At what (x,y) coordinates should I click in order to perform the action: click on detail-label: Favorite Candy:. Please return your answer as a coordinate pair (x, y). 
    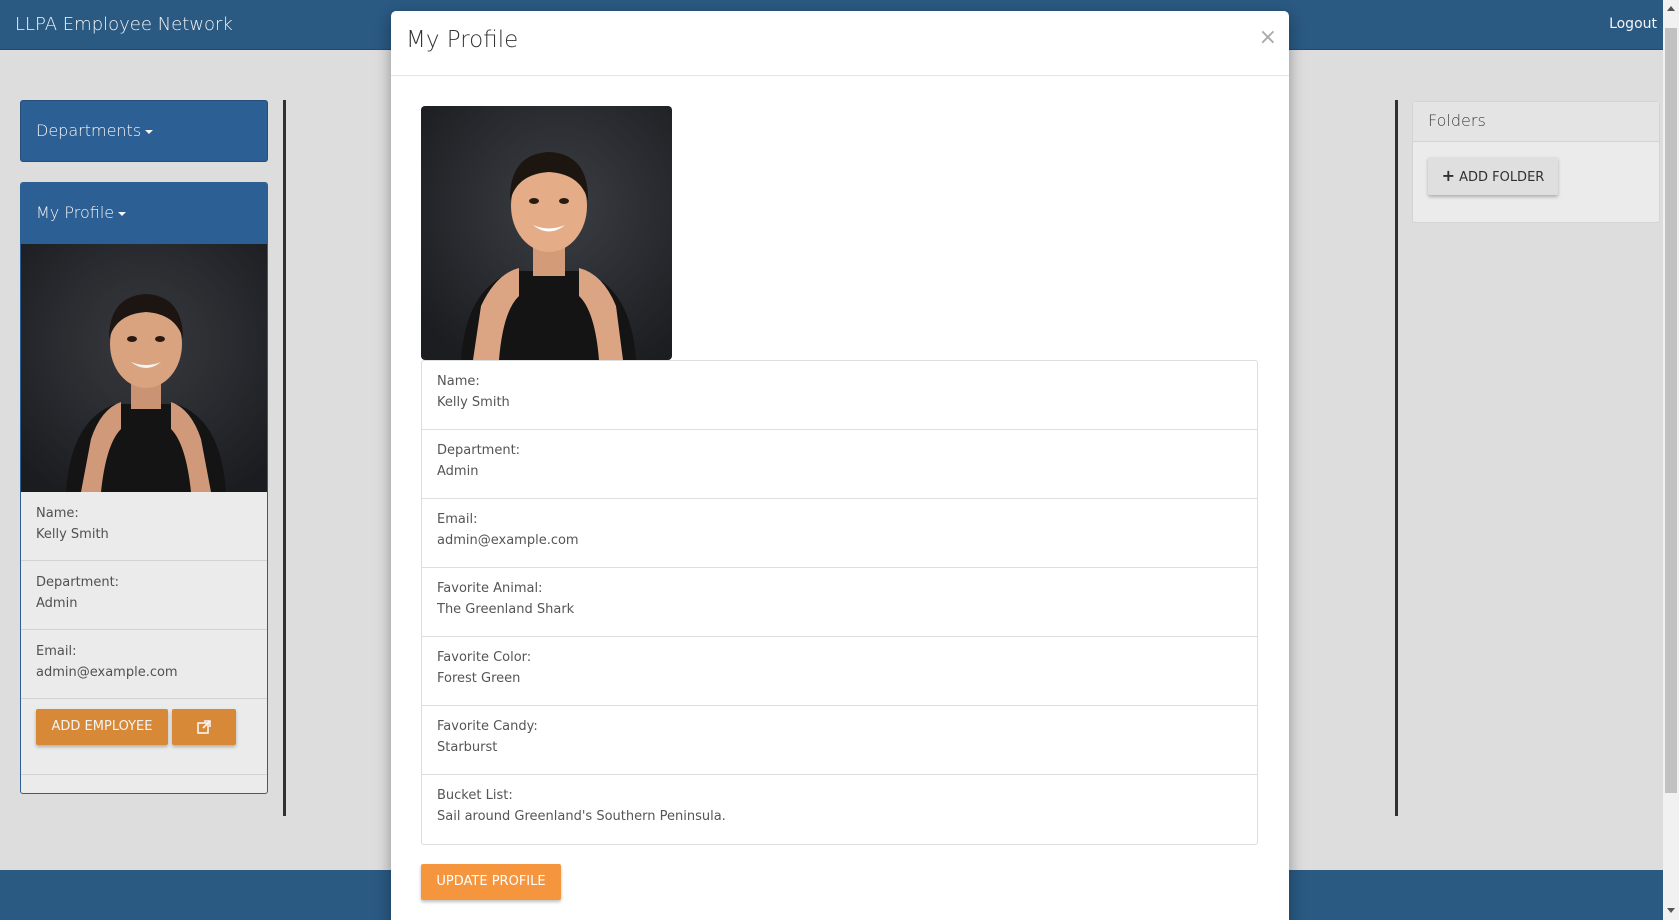
    Looking at the image, I should click on (487, 726).